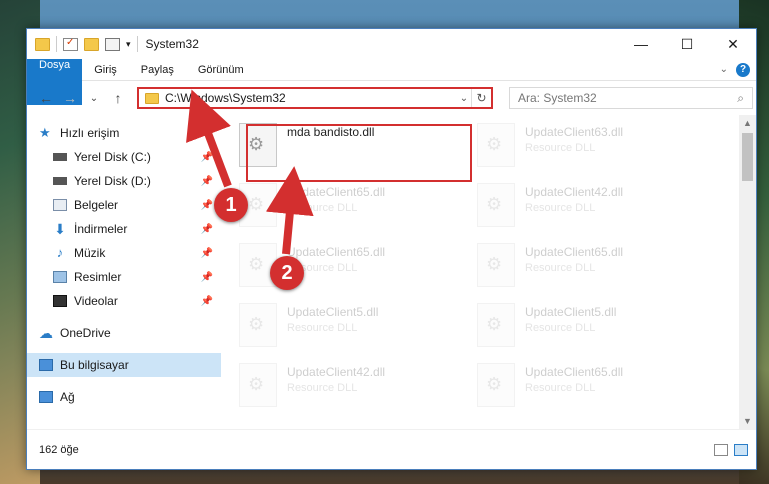 Image resolution: width=769 pixels, height=484 pixels. Describe the element at coordinates (733, 44) in the screenshot. I see `close-button: ✕` at that location.